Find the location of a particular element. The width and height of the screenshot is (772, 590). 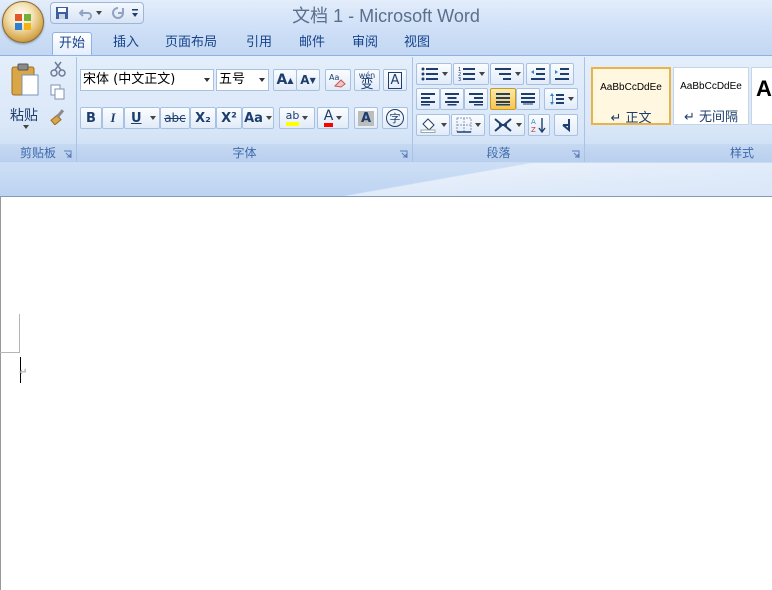

grow-font-button: A ▲ is located at coordinates (285, 80).